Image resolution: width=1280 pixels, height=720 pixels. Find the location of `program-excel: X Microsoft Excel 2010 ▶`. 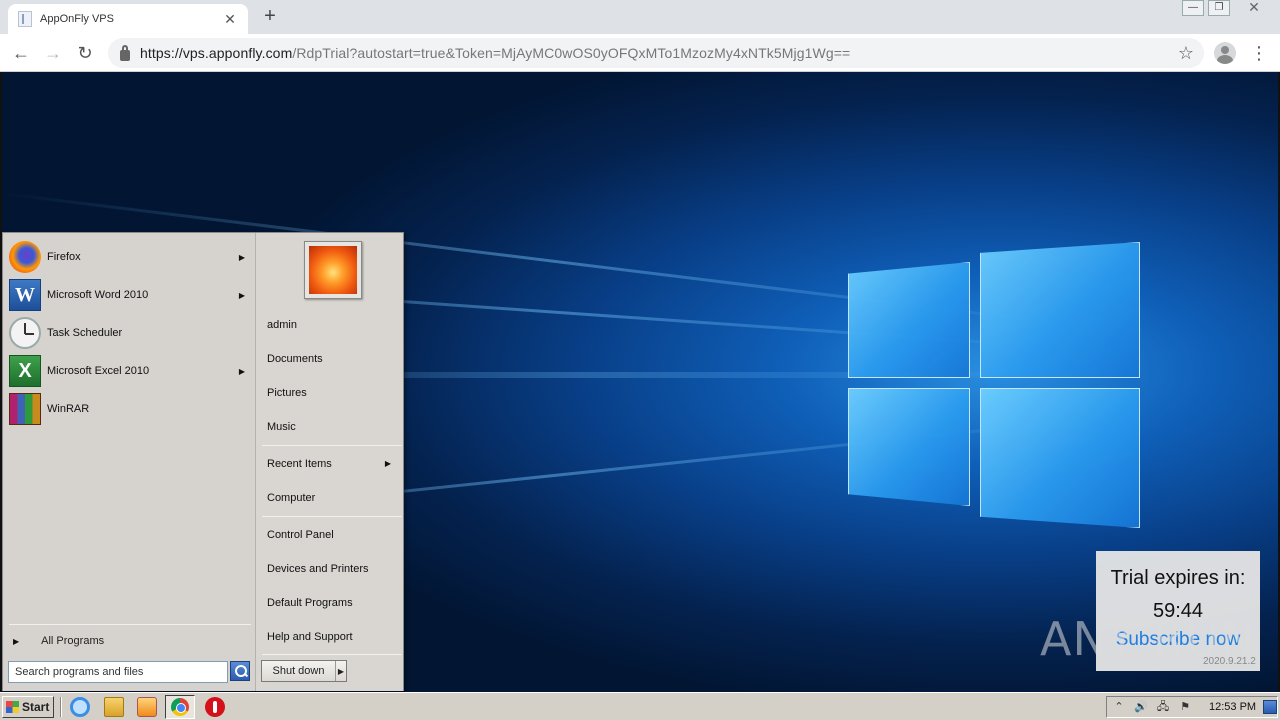

program-excel: X Microsoft Excel 2010 ▶ is located at coordinates (130, 371).